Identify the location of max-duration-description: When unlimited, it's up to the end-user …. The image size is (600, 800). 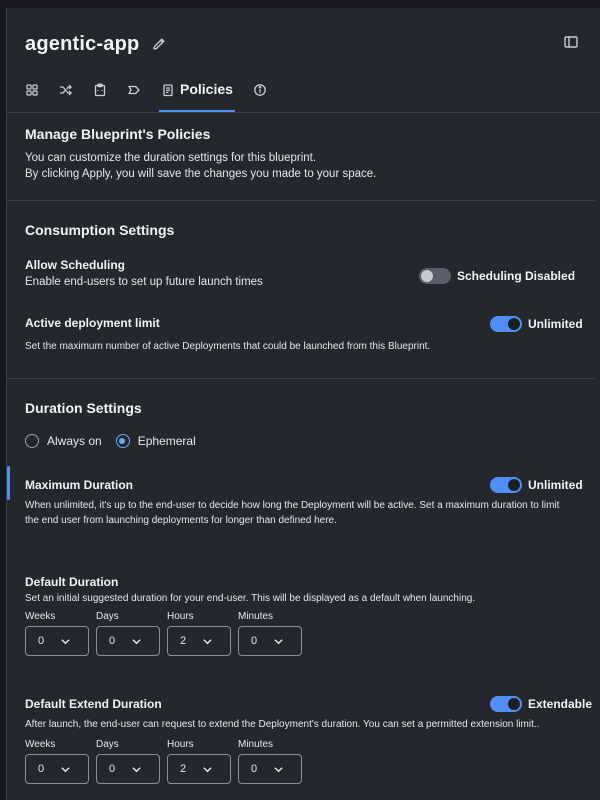
(292, 513).